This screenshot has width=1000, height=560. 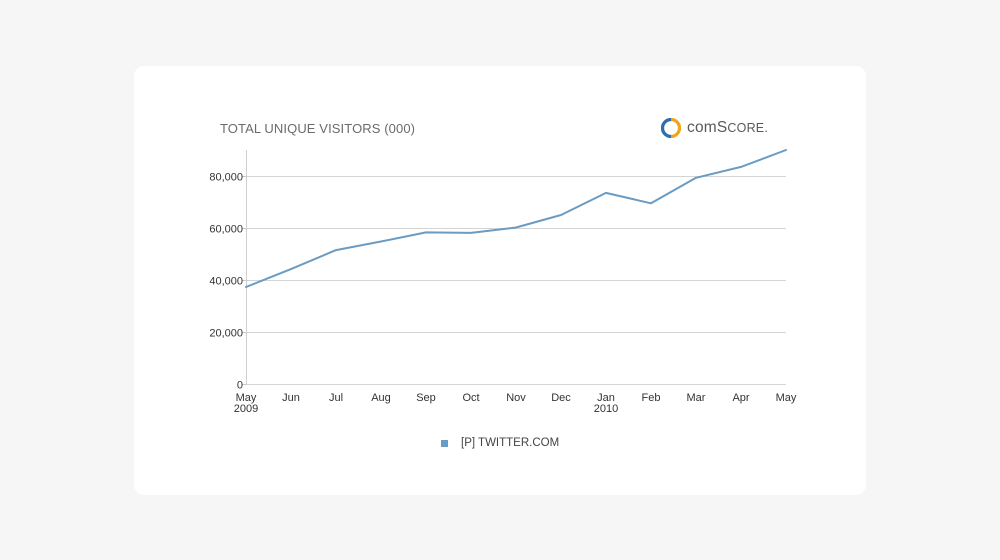 I want to click on x-tick-label: Jul, so click(x=336, y=398).